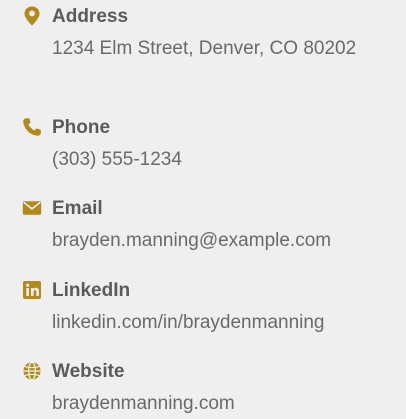 The image size is (406, 419). I want to click on website-label: Website, so click(88, 371).